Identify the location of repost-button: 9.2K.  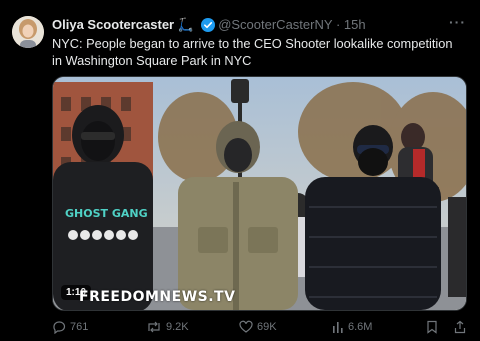
(167, 327).